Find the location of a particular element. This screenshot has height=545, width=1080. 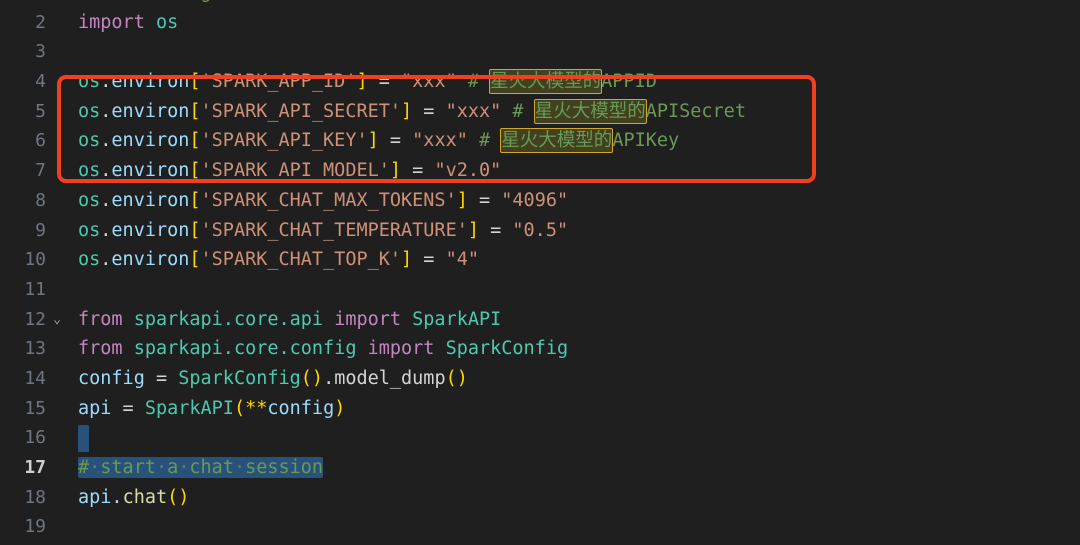

class-token: SparkAPI is located at coordinates (189, 408).